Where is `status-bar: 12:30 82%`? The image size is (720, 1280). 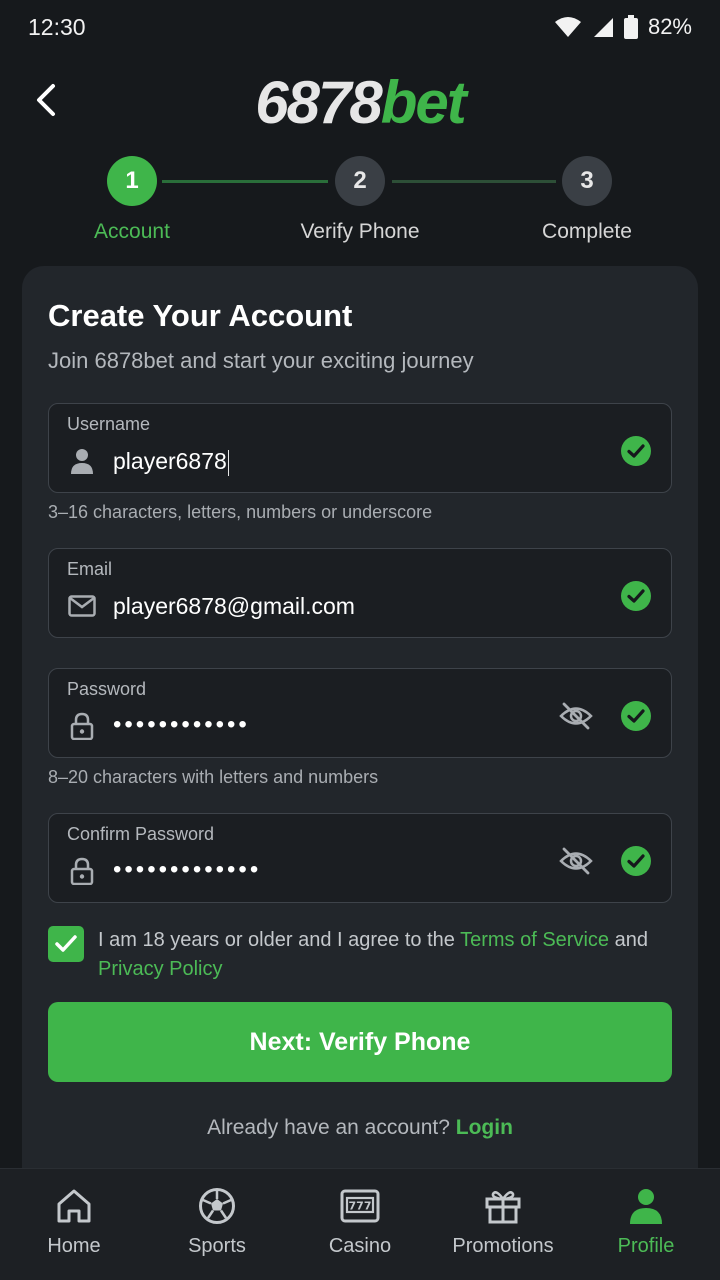 status-bar: 12:30 82% is located at coordinates (360, 28).